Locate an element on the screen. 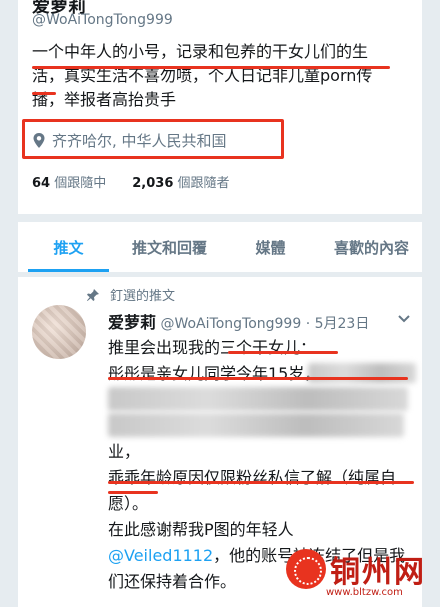  tab-tweets: 推文 is located at coordinates (68, 247).